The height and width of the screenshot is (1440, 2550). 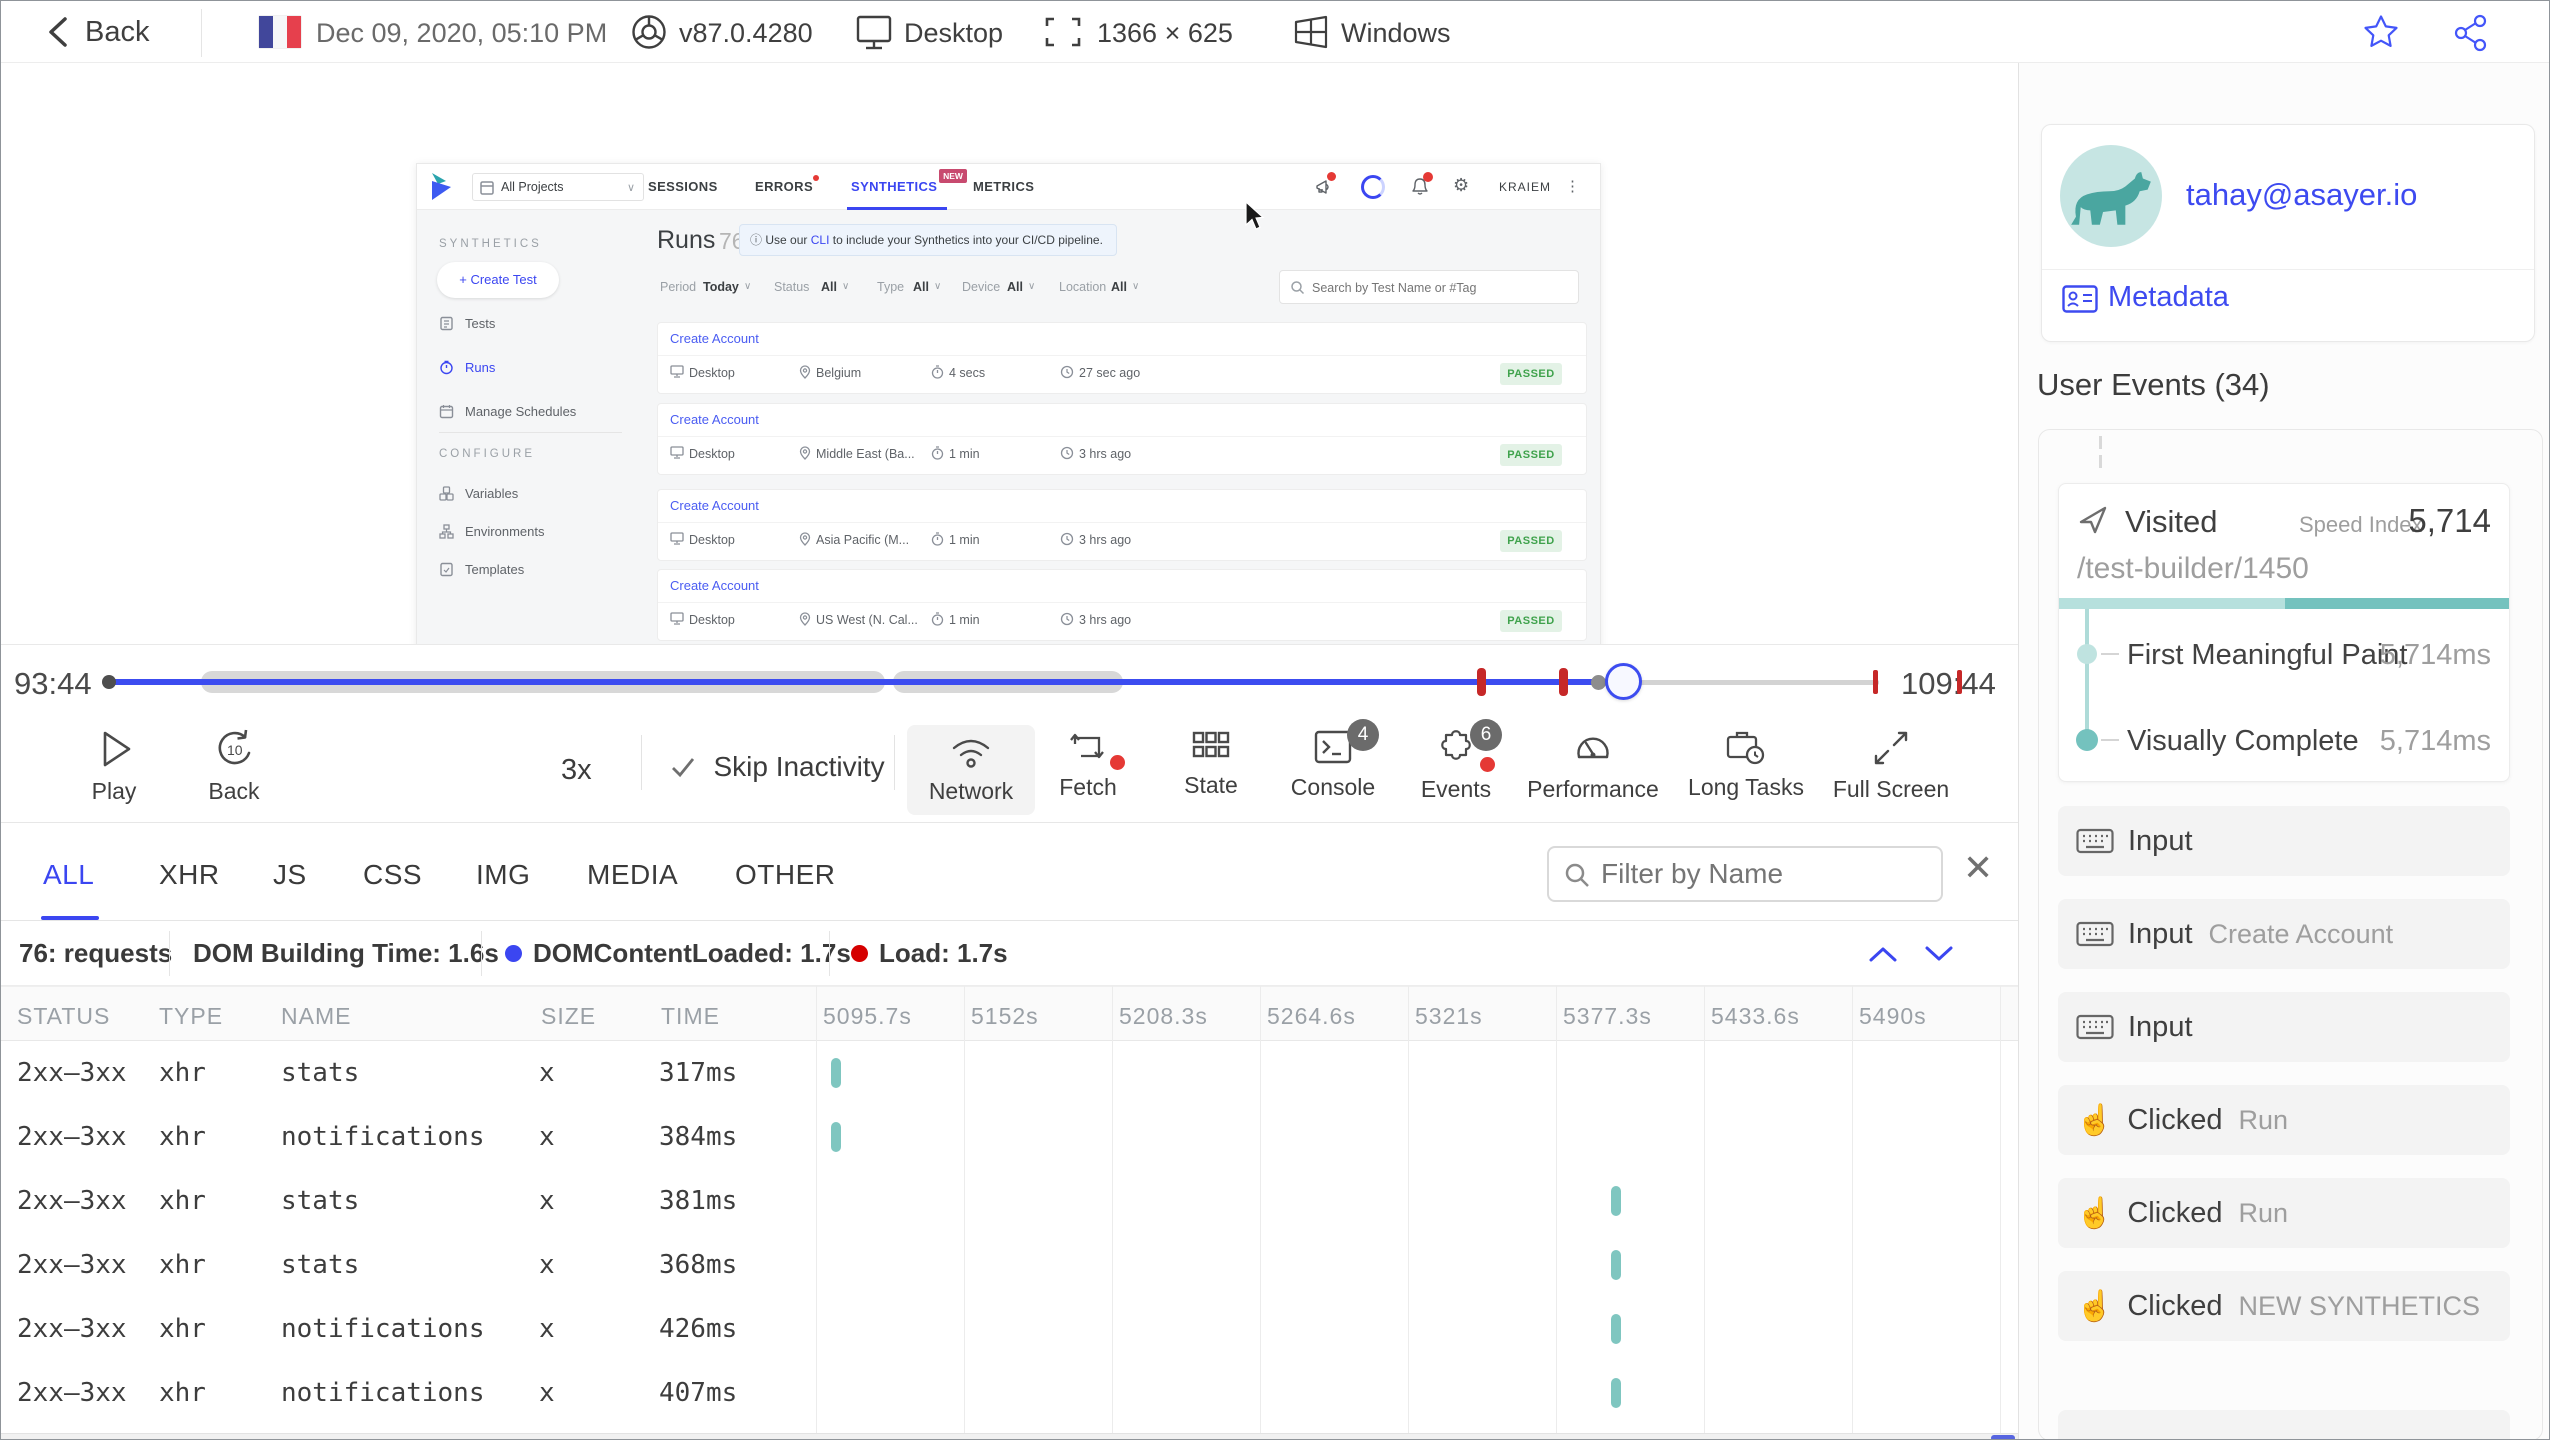 I want to click on playhead-handle, so click(x=1623, y=681).